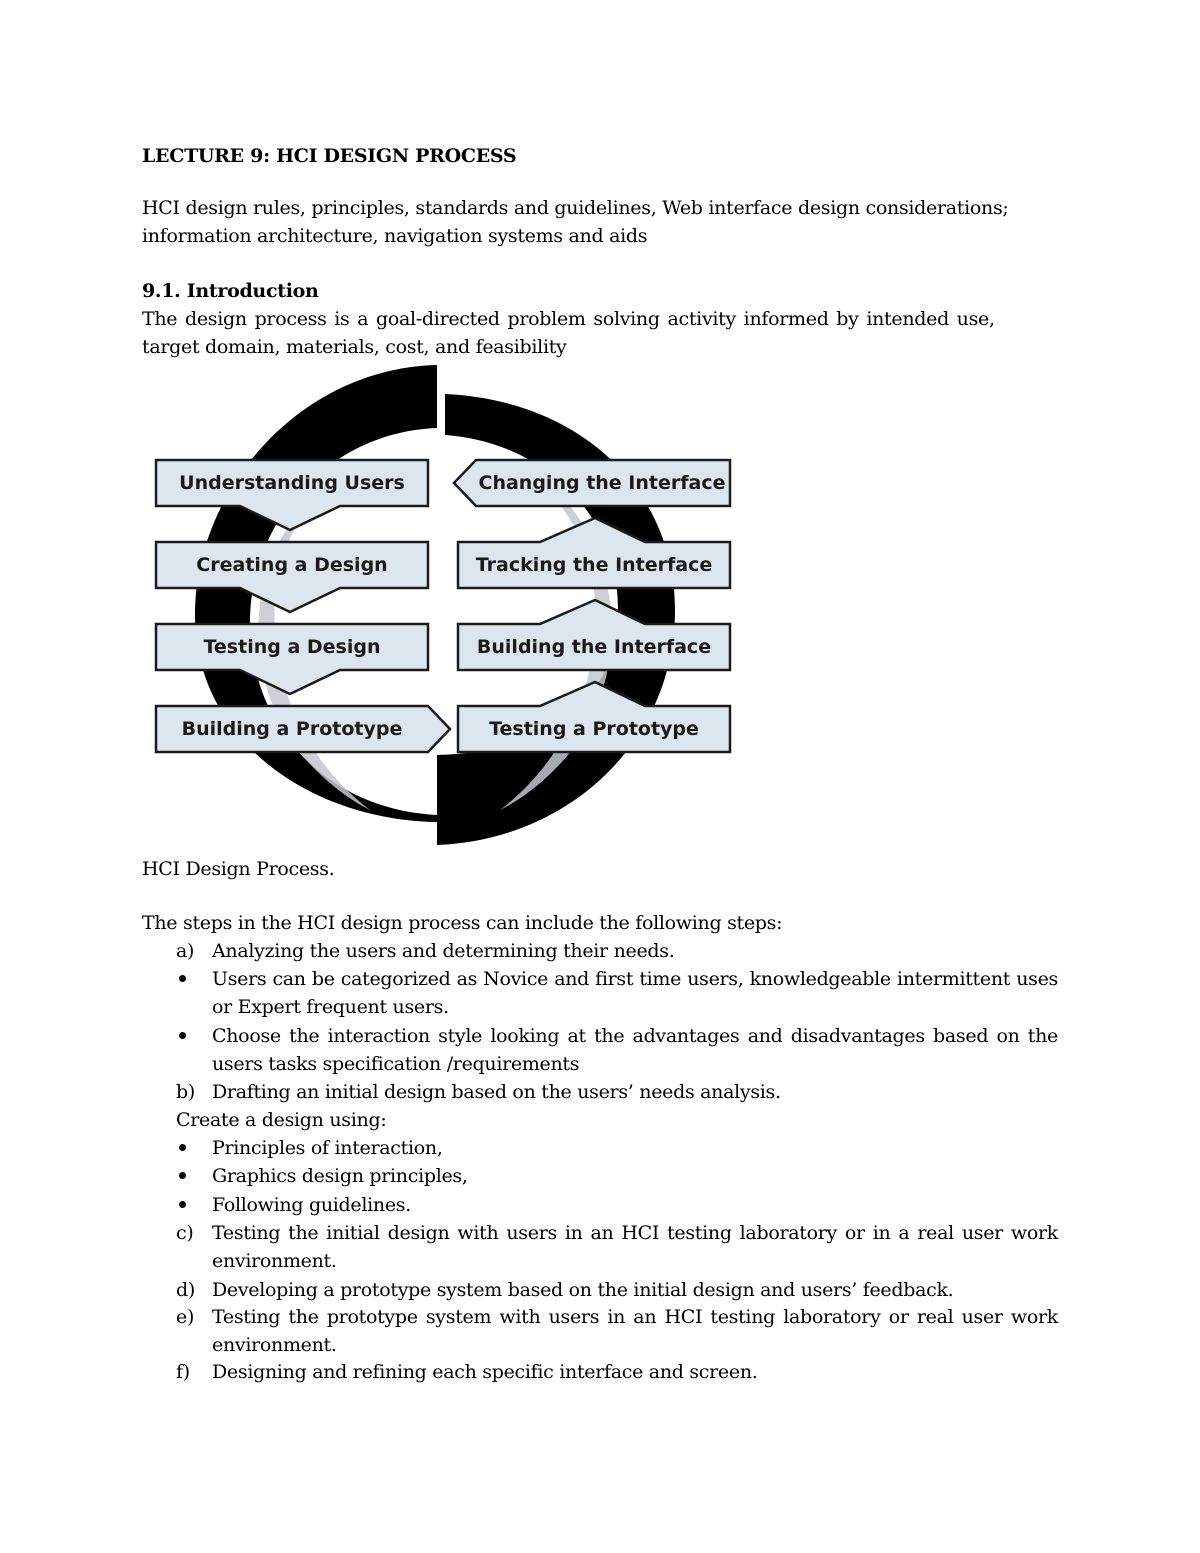 The height and width of the screenshot is (1553, 1200). What do you see at coordinates (617, 1120) in the screenshot?
I see `list-subheading: Create a design using:` at bounding box center [617, 1120].